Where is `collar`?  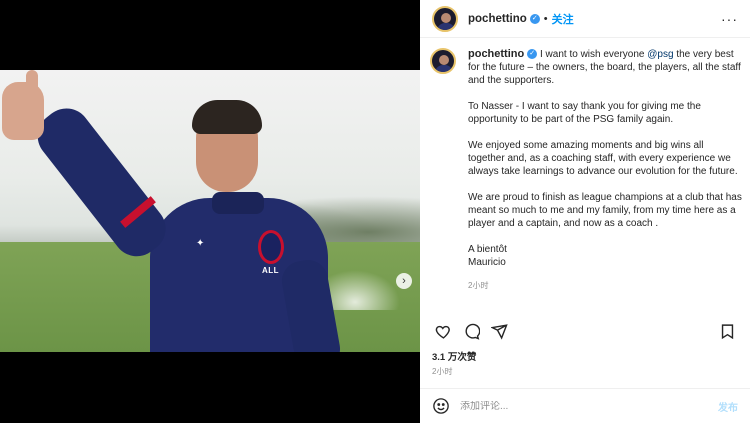
collar is located at coordinates (238, 203).